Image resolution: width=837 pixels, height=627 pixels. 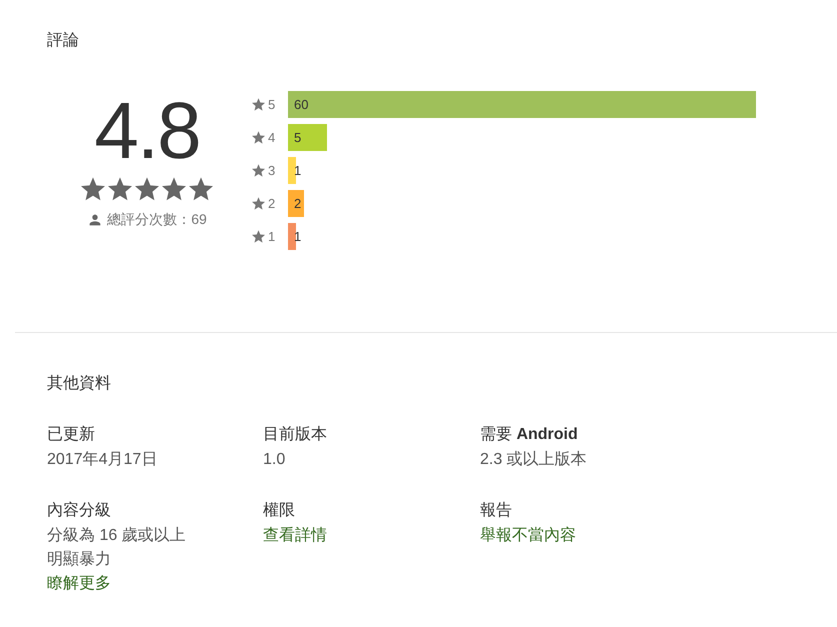 I want to click on section-title: 評論, so click(x=63, y=40).